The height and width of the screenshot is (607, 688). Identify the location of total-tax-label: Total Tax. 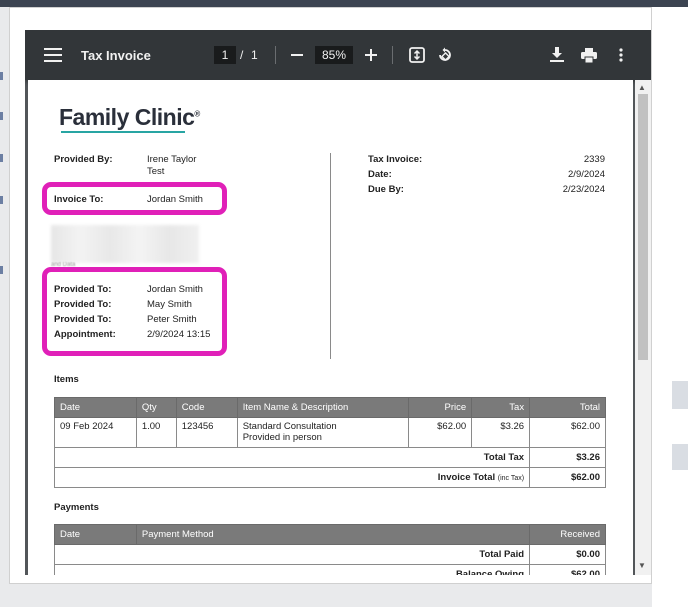
(292, 457).